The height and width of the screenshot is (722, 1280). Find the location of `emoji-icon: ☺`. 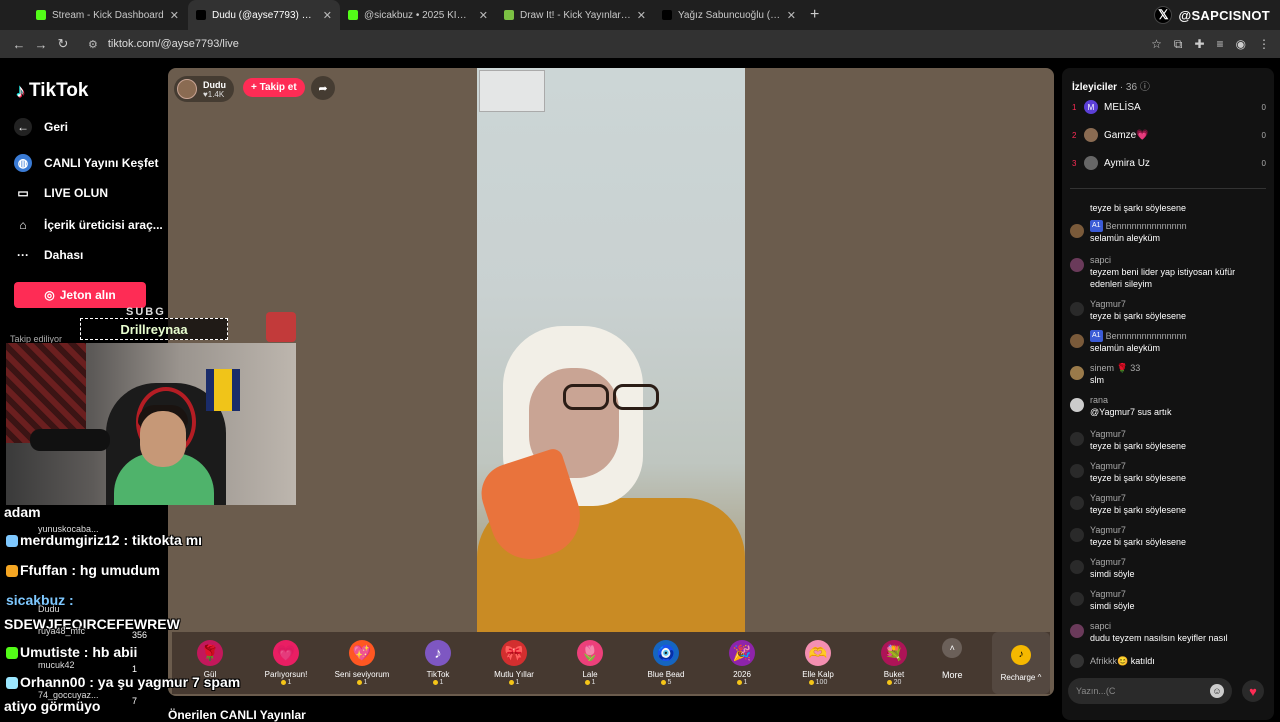

emoji-icon: ☺ is located at coordinates (1217, 691).